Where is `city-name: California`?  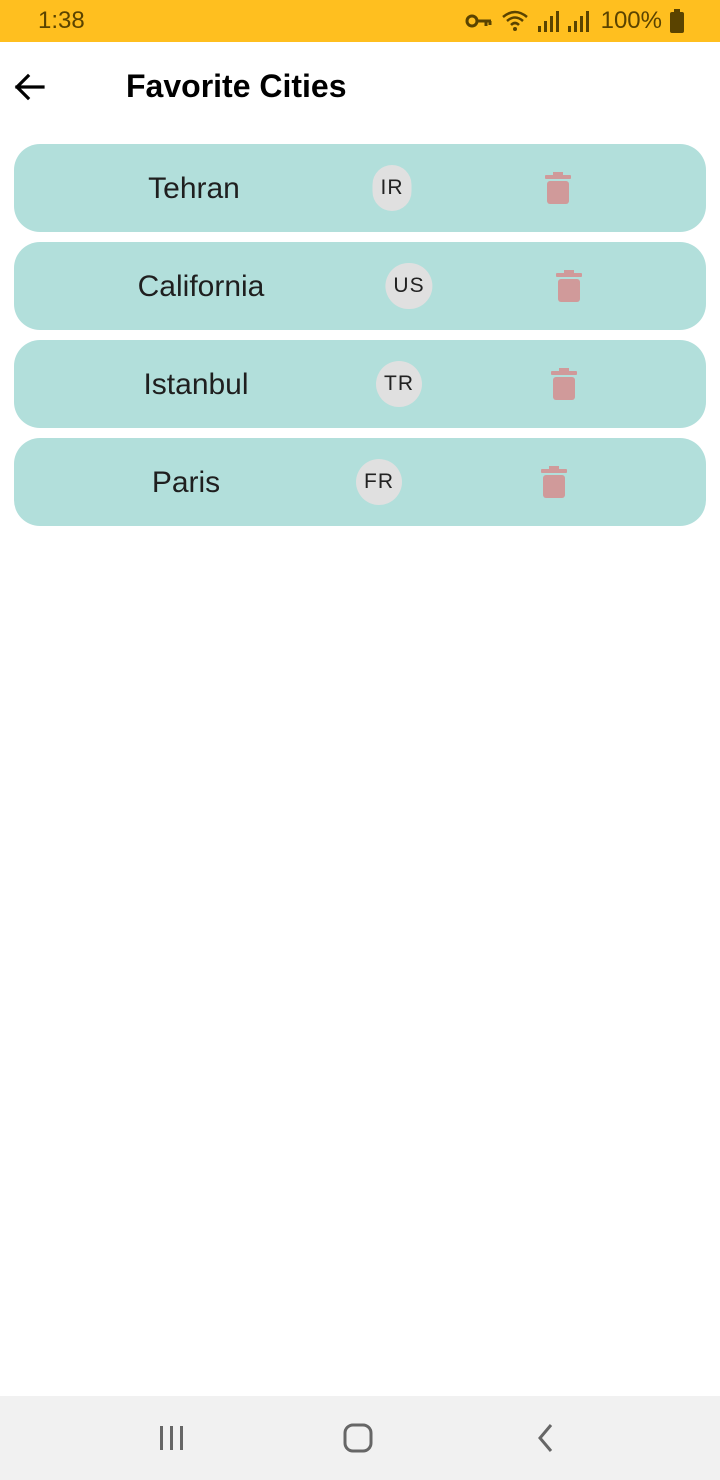
city-name: California is located at coordinates (201, 286).